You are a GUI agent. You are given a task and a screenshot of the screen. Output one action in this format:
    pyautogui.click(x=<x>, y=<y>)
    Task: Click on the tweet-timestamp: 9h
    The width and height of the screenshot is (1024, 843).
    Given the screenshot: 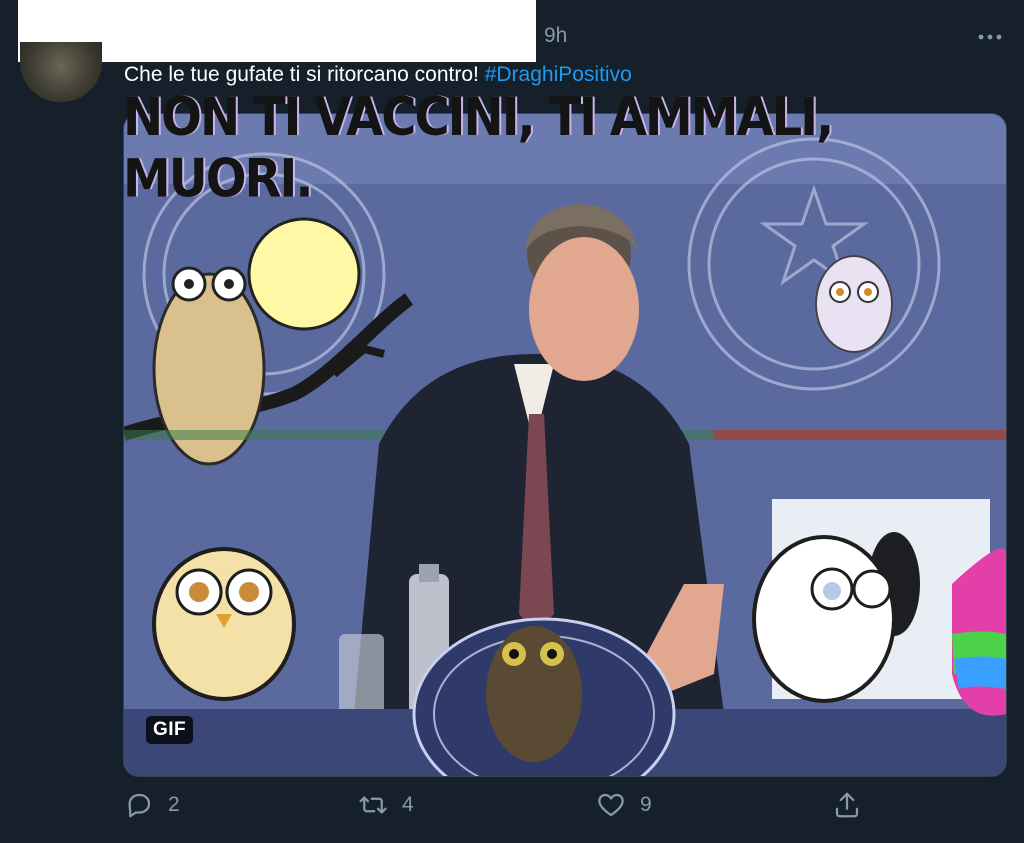 What is the action you would take?
    pyautogui.click(x=555, y=36)
    